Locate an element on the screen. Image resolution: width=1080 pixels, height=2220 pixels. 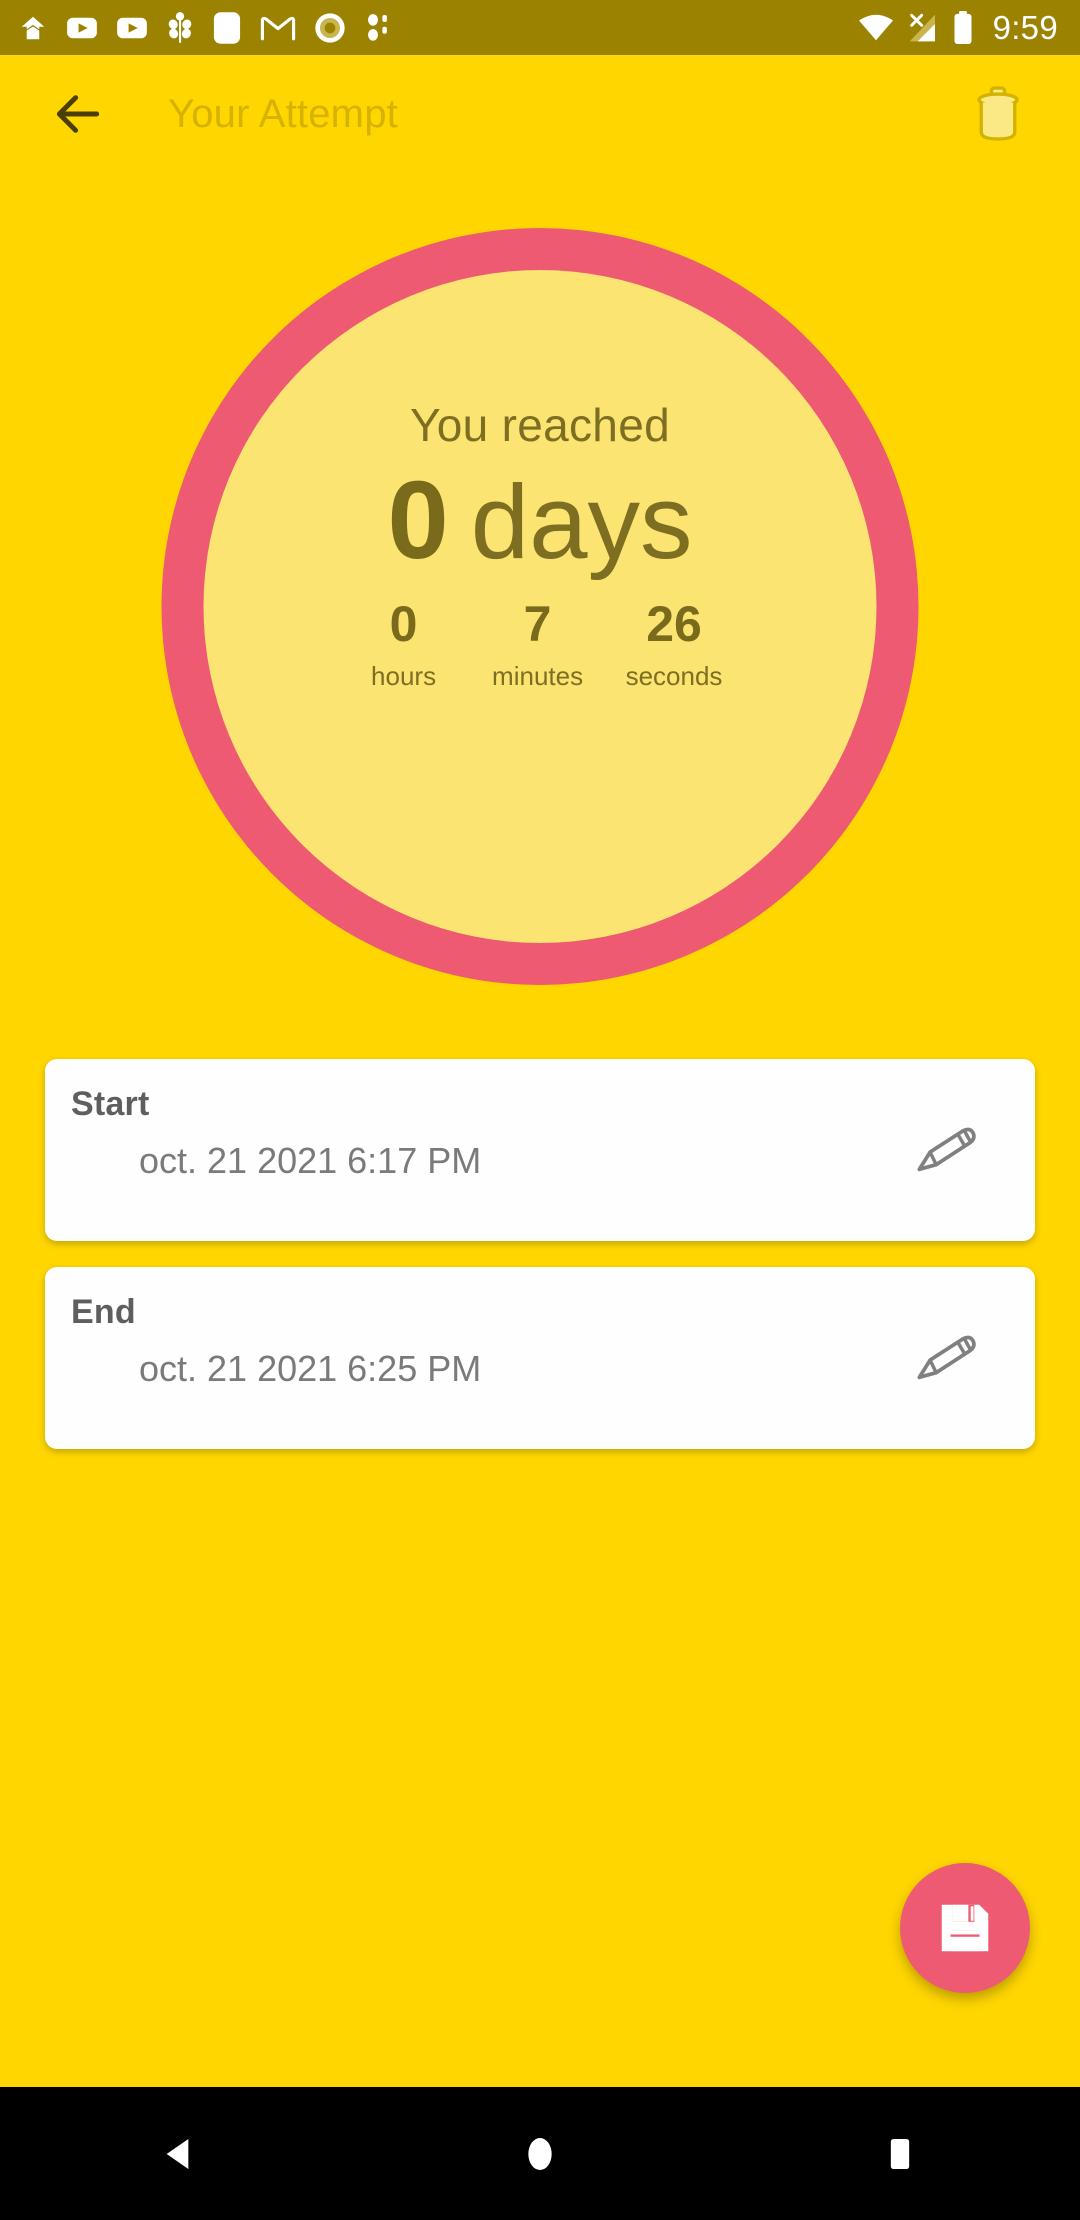
minutes-value: 7 is located at coordinates (537, 624).